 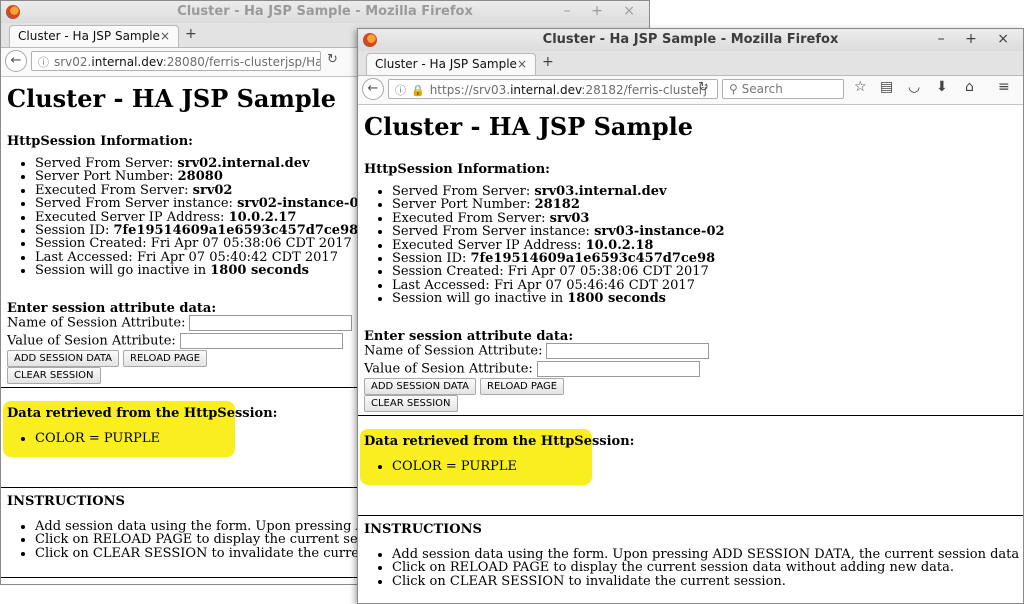 What do you see at coordinates (914, 87) in the screenshot?
I see `pocket-icon: ◡` at bounding box center [914, 87].